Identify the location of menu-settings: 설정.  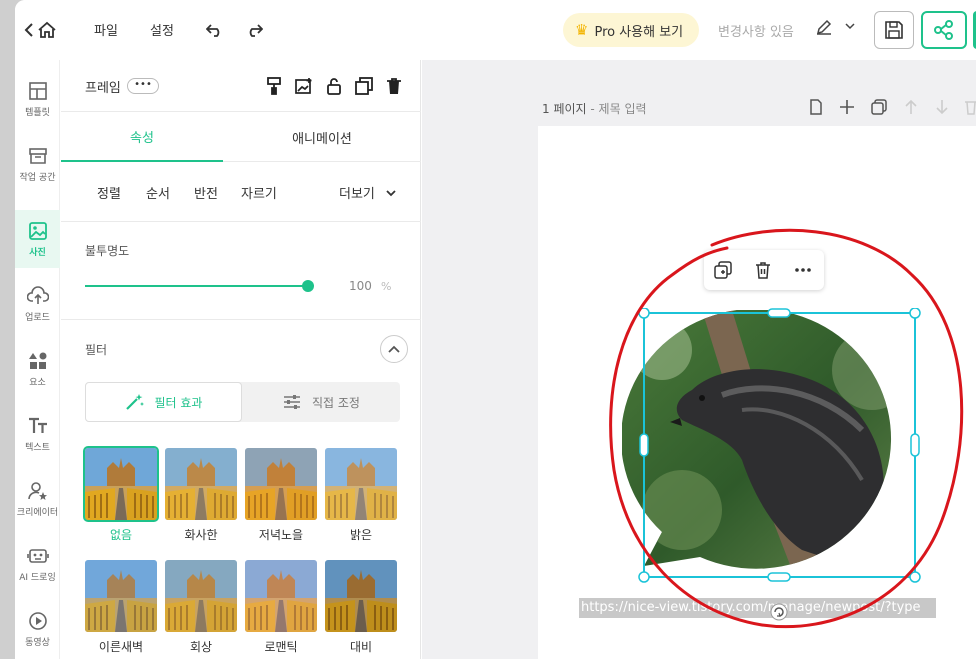
(162, 29).